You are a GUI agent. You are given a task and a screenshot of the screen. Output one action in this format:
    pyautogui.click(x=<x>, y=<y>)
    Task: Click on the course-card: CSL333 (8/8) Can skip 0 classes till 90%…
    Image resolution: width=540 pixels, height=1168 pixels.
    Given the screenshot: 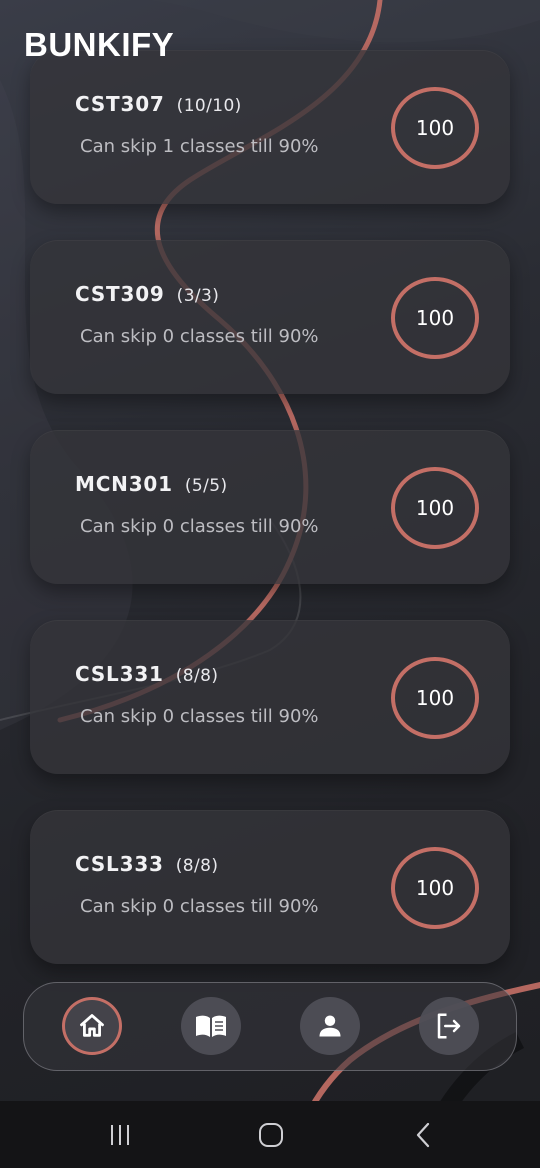 What is the action you would take?
    pyautogui.click(x=270, y=887)
    